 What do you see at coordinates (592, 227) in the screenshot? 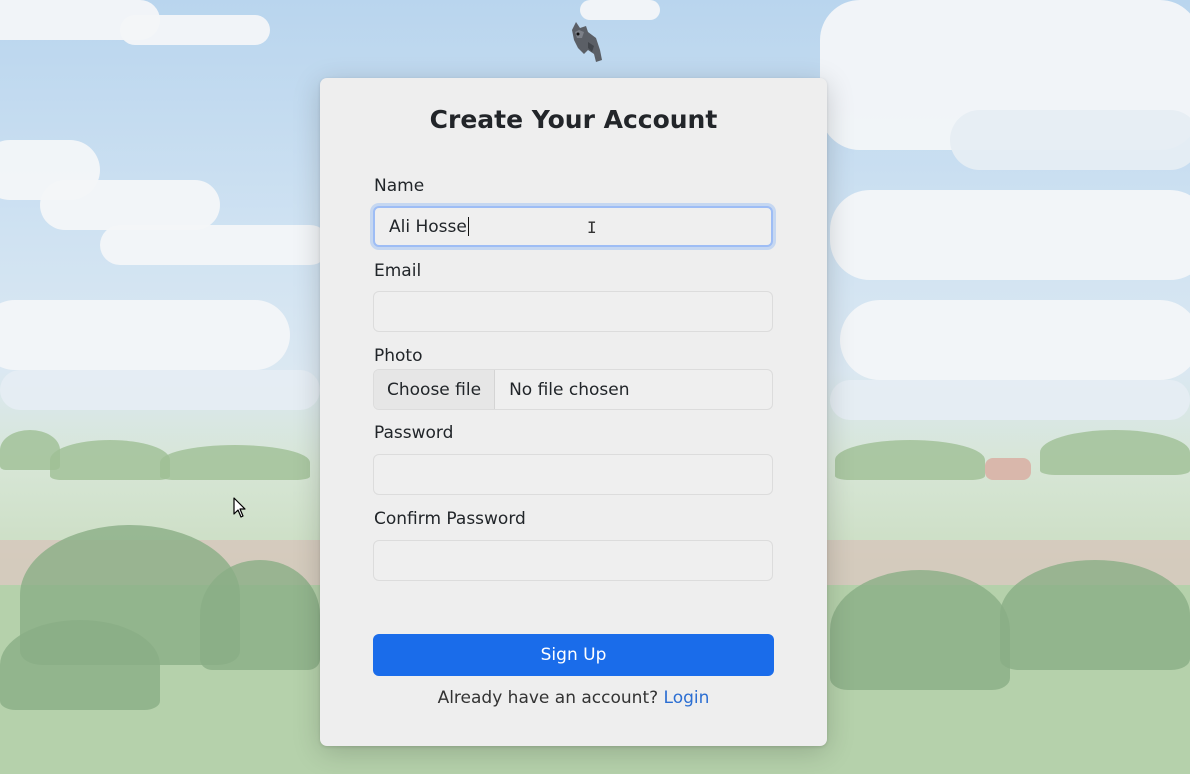
I see `text-cursor-icon: I` at bounding box center [592, 227].